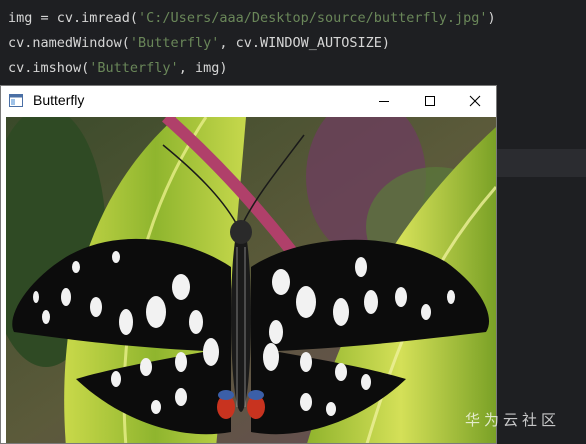 The image size is (586, 444). I want to click on code-line-3: cv.imshow('Butterfly', img), so click(117, 68).